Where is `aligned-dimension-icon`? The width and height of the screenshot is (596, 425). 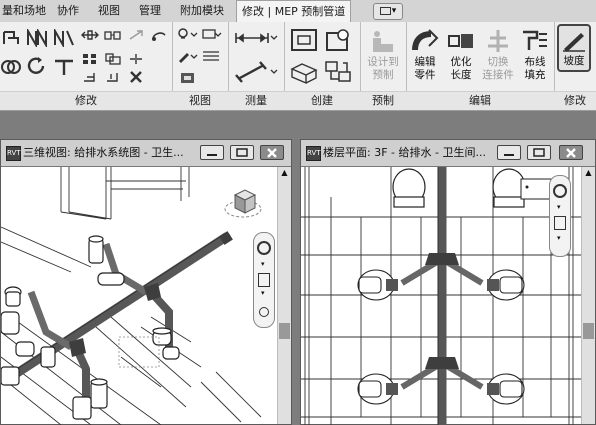 aligned-dimension-icon is located at coordinates (256, 72).